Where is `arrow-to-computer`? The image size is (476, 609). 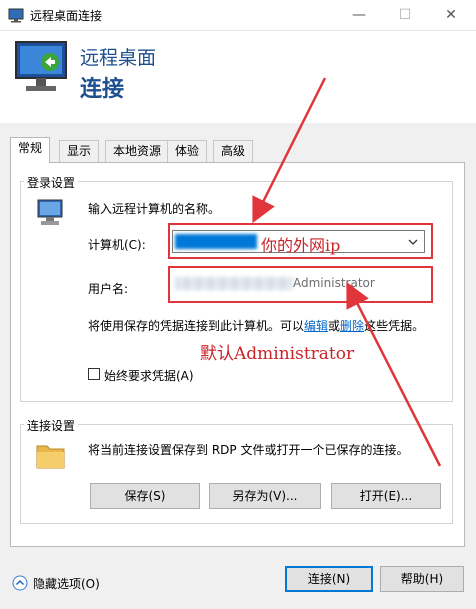
arrow-to-computer is located at coordinates (289, 150).